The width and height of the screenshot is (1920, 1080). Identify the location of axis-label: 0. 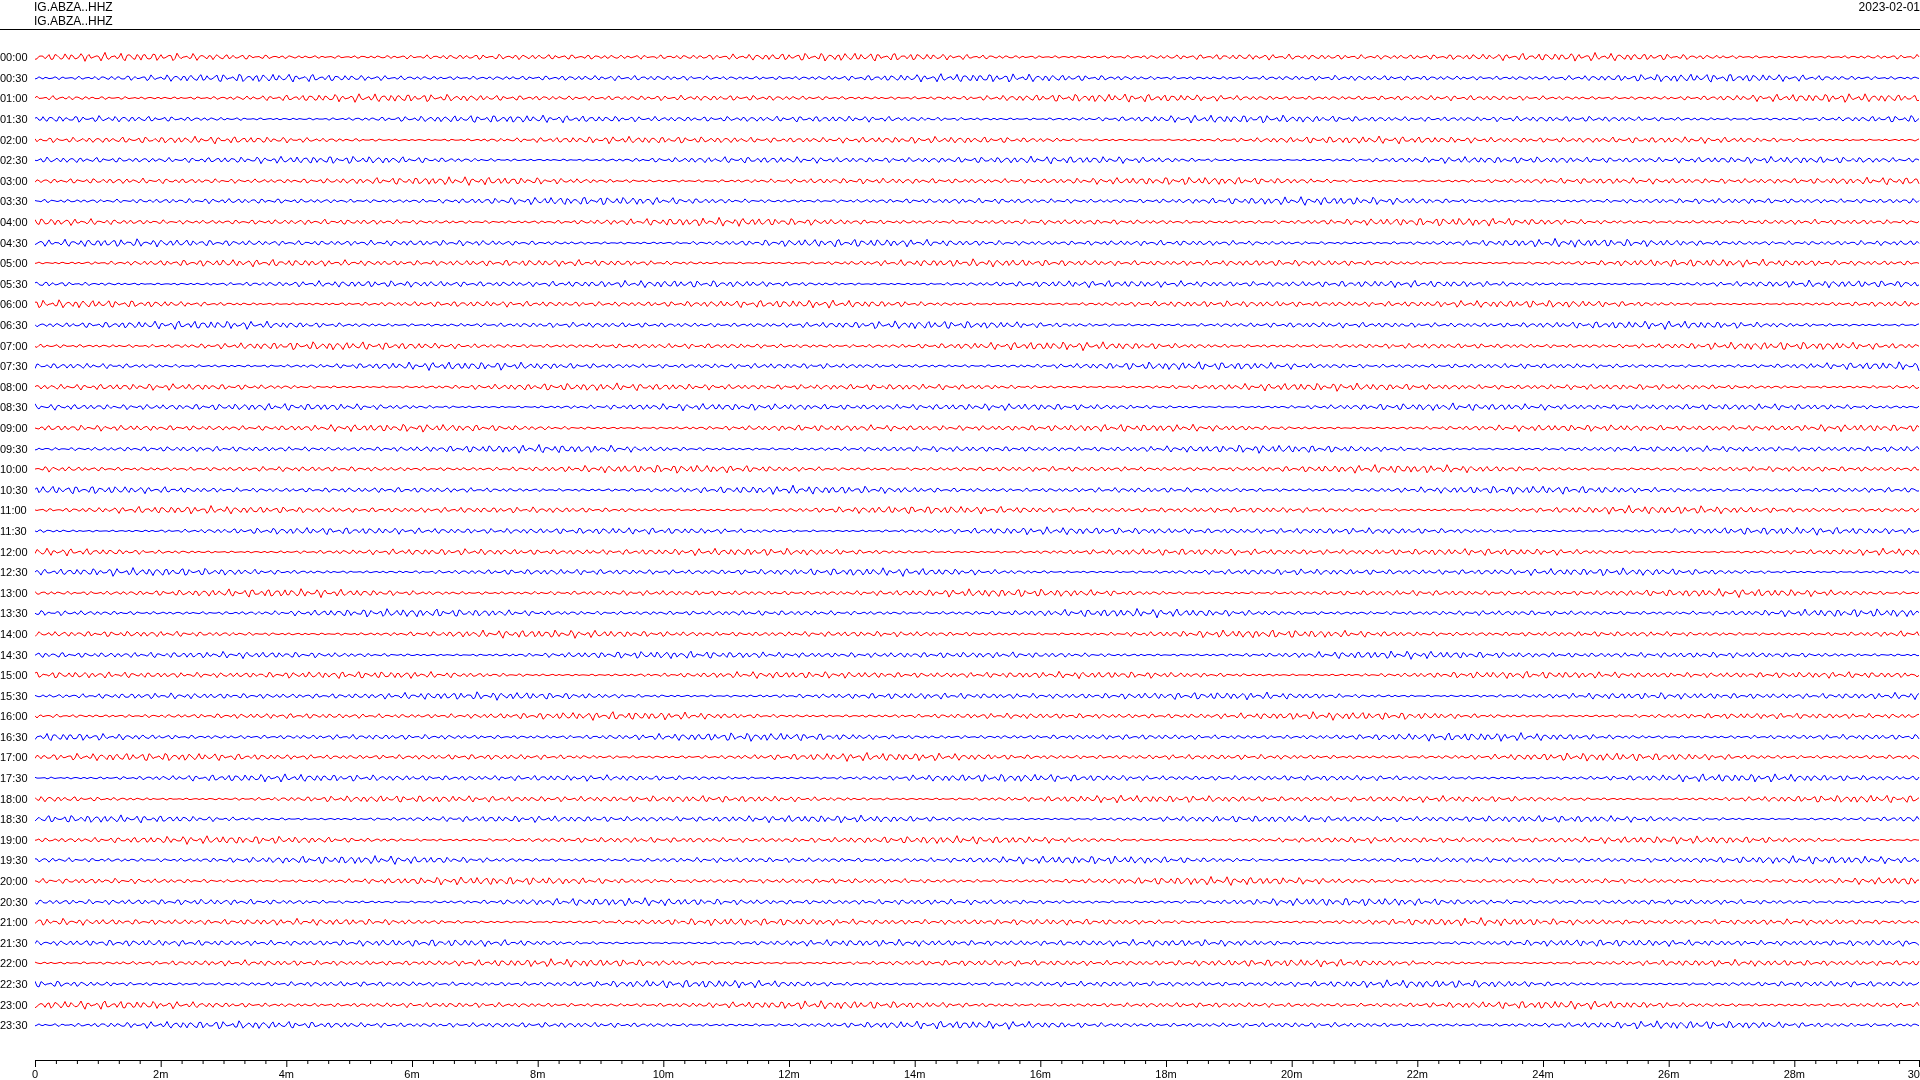
(35, 1073).